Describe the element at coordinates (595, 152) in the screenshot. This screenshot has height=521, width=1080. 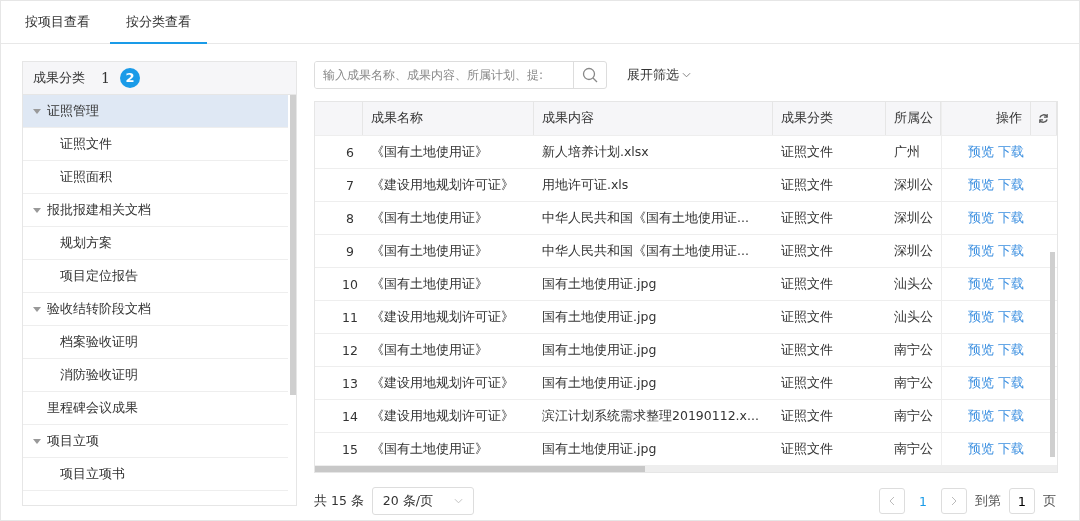
I see `table-cell-text: 新人培养计划.xlsx` at that location.